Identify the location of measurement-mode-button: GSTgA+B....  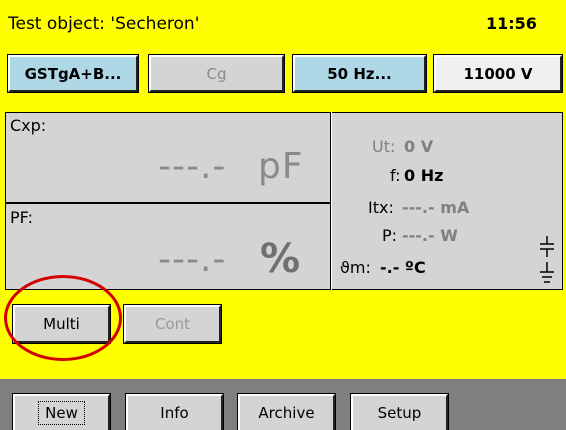
(73, 73).